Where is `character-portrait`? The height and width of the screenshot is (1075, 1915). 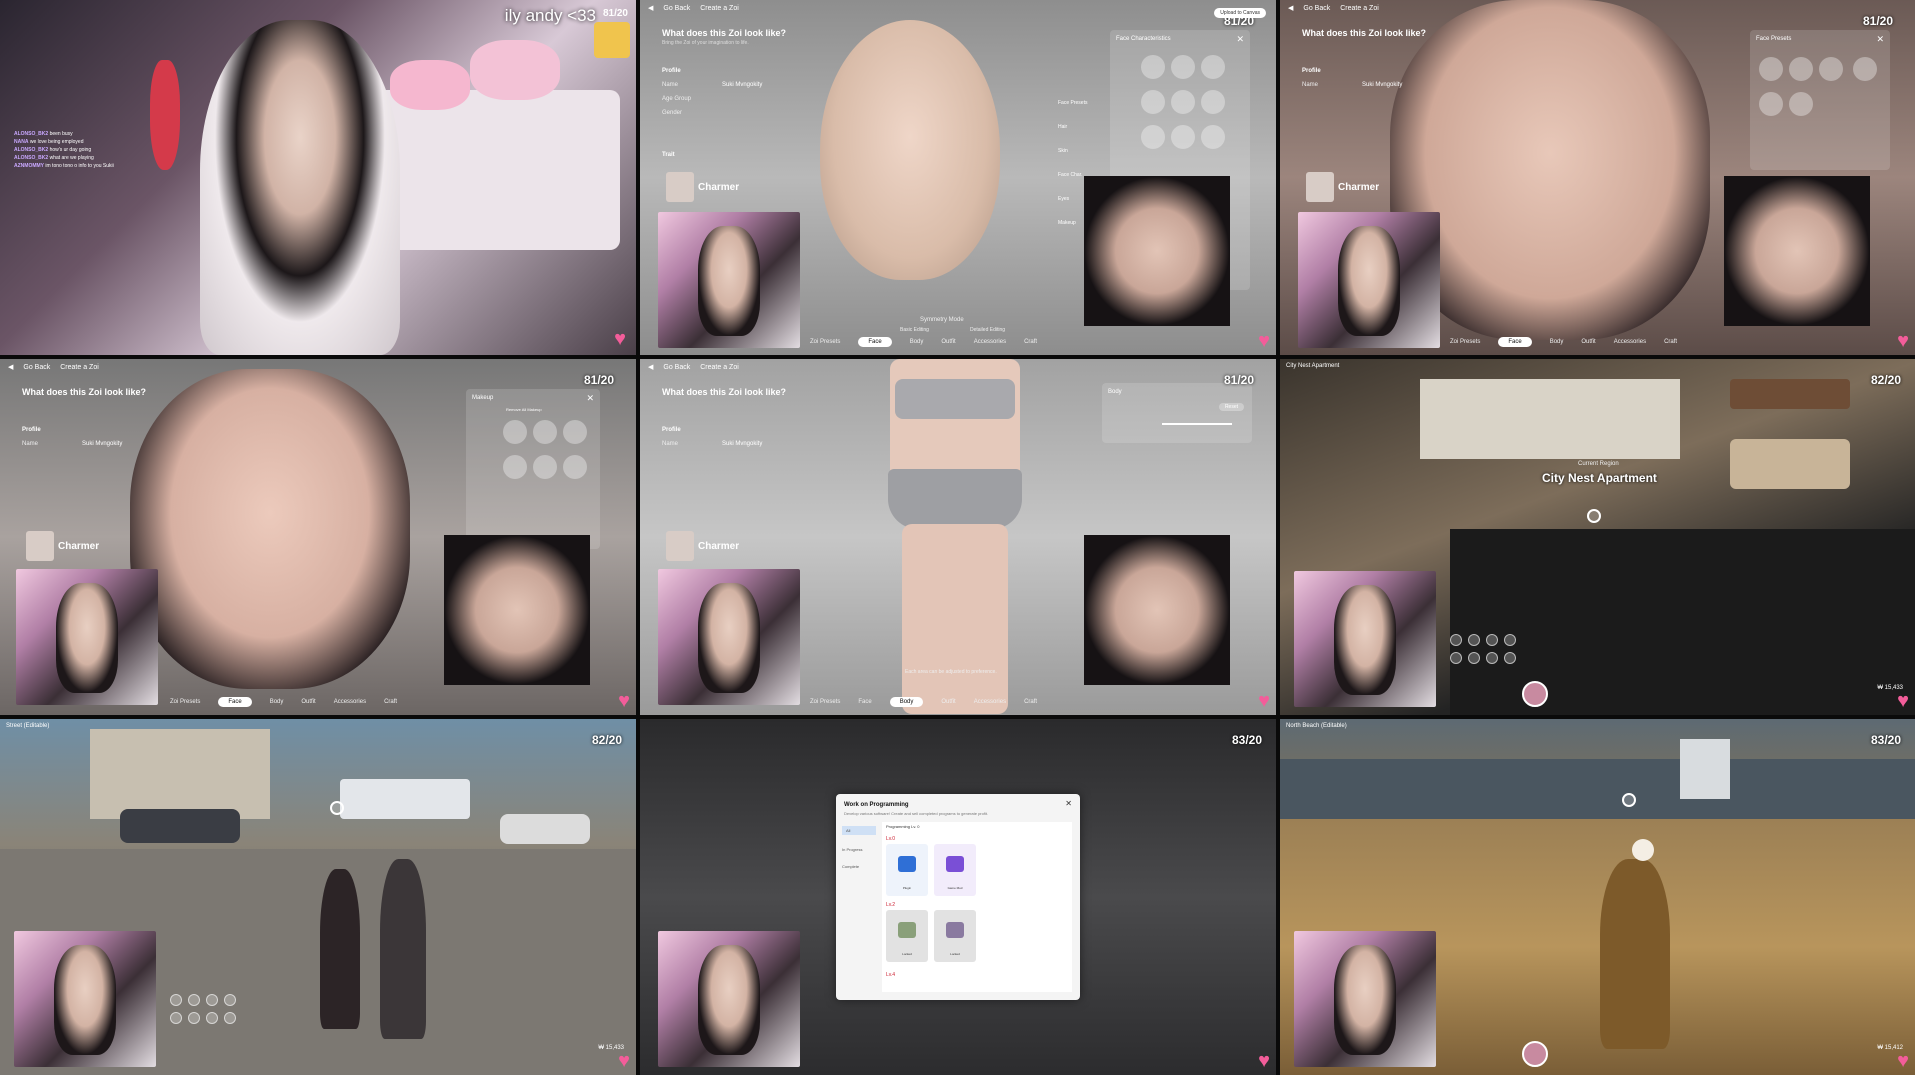 character-portrait is located at coordinates (1535, 694).